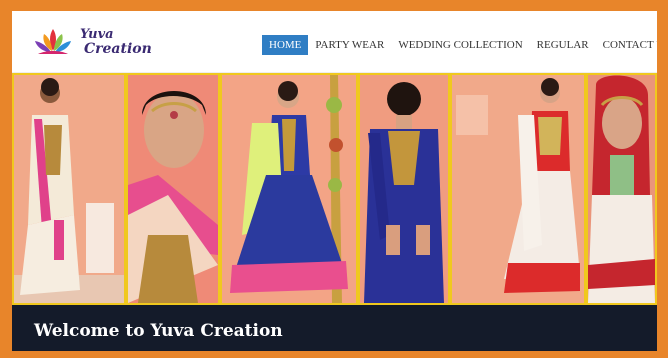 The image size is (668, 358). What do you see at coordinates (53, 41) in the screenshot?
I see `lotus-logo-icon` at bounding box center [53, 41].